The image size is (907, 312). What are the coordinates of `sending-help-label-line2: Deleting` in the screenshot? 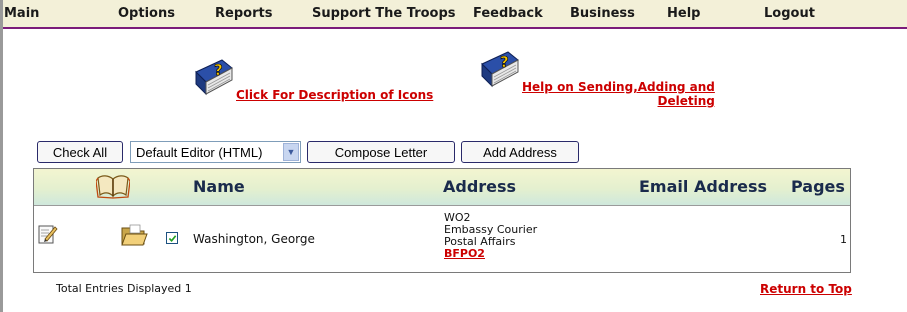 It's located at (618, 101).